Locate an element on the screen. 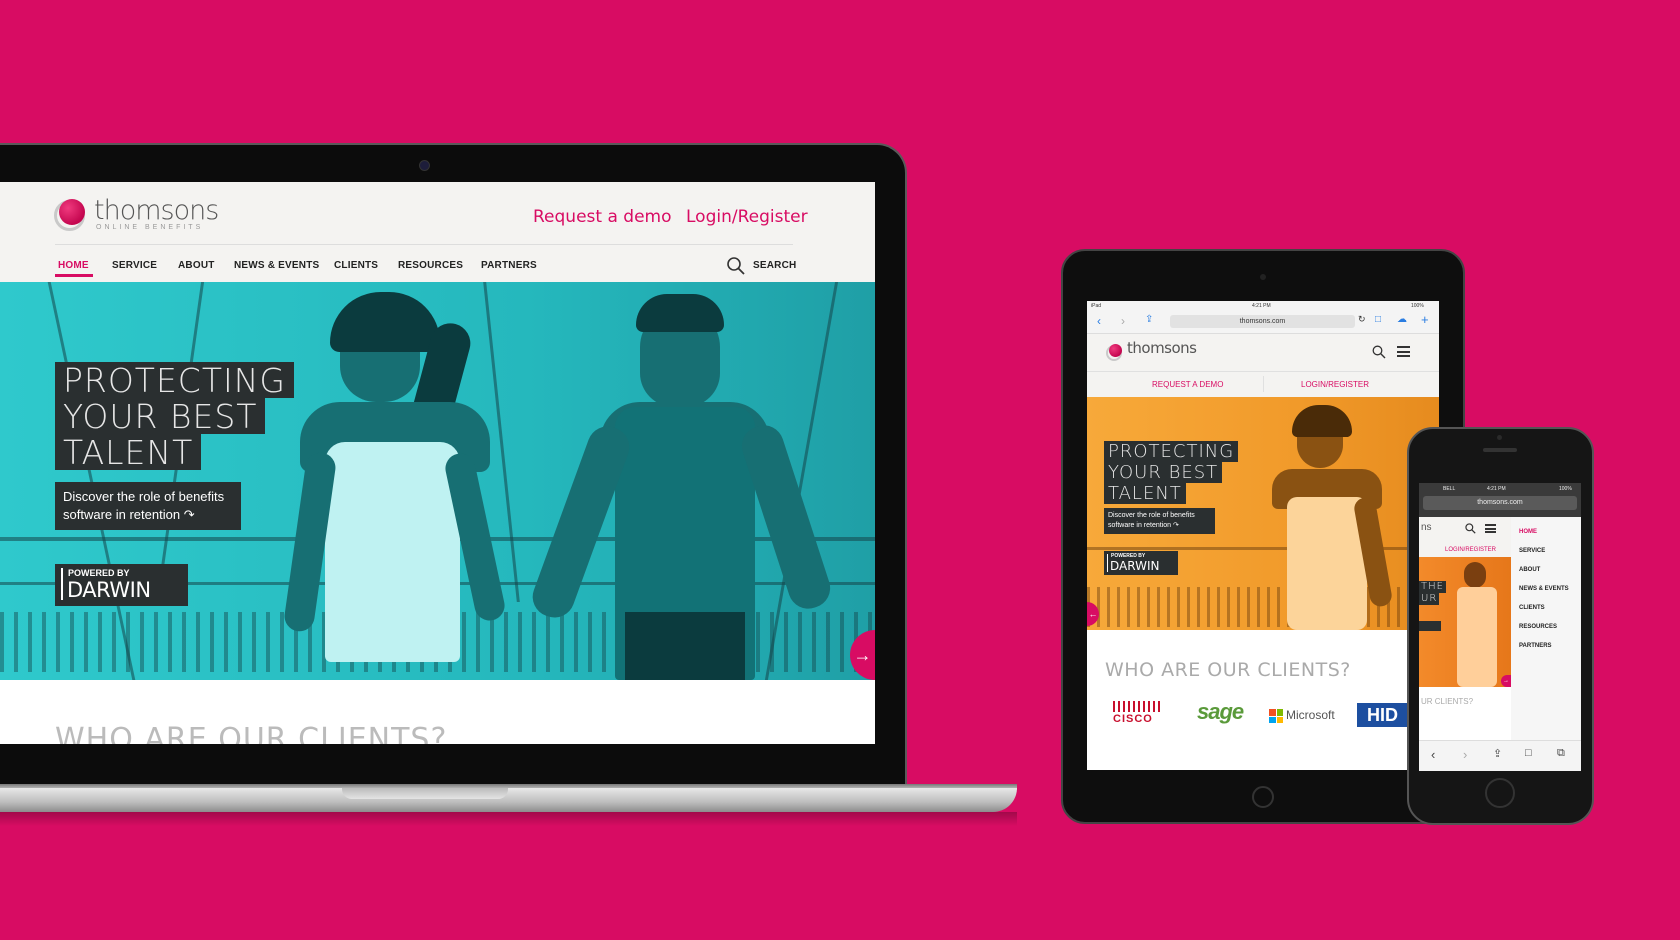 This screenshot has width=1680, height=940. laptop-shadow is located at coordinates (508, 819).